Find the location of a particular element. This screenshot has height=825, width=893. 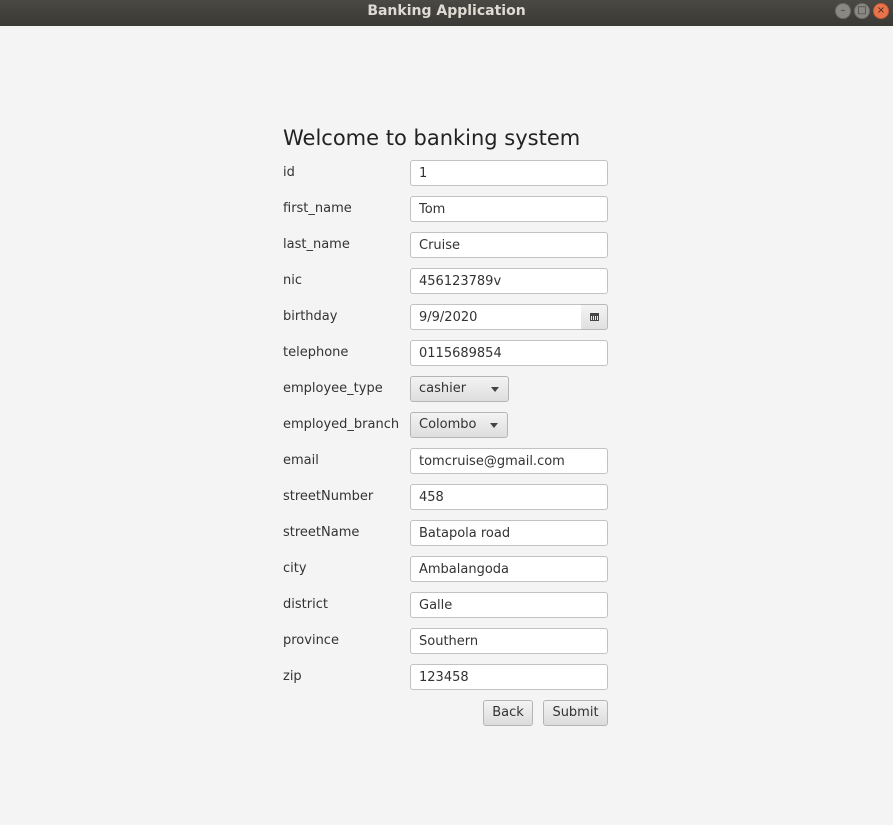

form-heading: Welcome to banking system is located at coordinates (432, 138).